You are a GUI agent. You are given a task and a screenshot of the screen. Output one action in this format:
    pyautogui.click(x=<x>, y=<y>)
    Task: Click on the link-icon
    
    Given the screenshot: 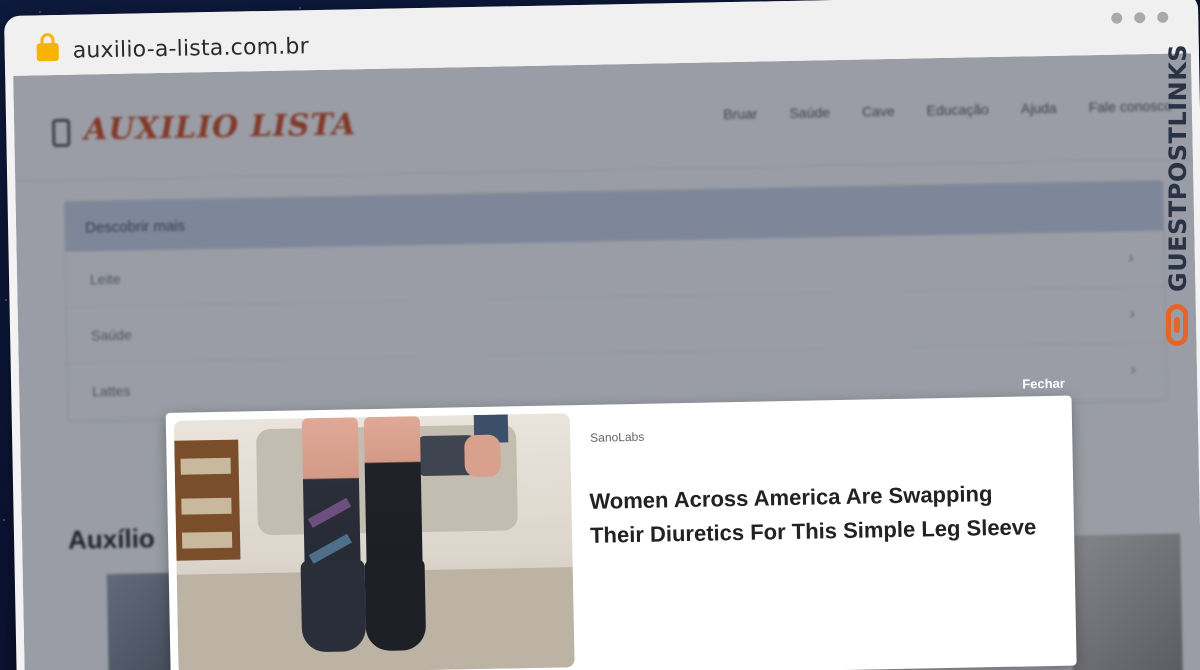 What is the action you would take?
    pyautogui.click(x=1177, y=325)
    